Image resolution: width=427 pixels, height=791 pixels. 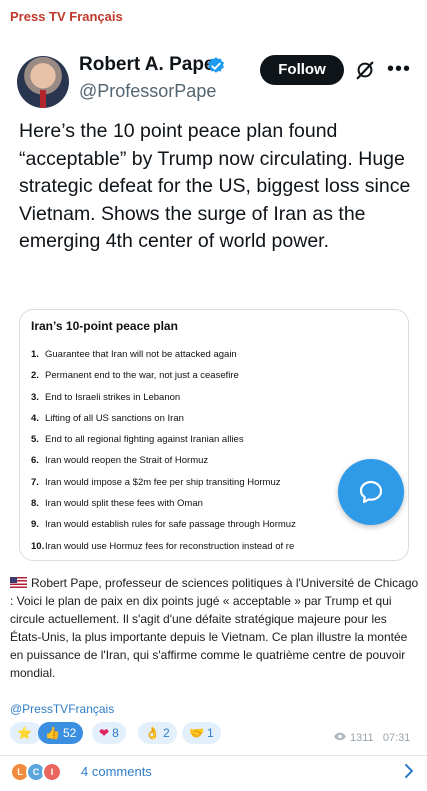 I want to click on divider, so click(x=213, y=755).